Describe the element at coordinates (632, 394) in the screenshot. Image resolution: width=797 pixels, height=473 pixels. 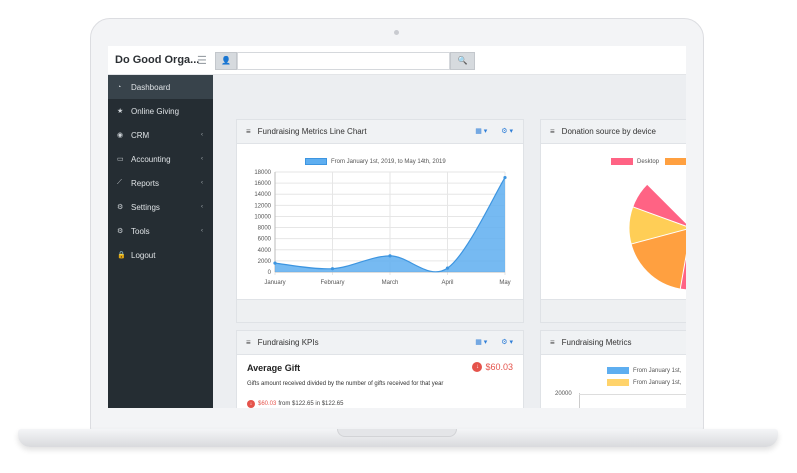
I see `grid-line` at that location.